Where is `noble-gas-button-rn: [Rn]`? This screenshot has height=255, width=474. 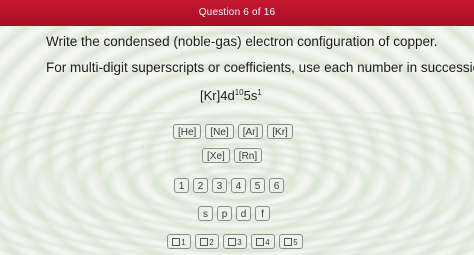 noble-gas-button-rn: [Rn] is located at coordinates (248, 155).